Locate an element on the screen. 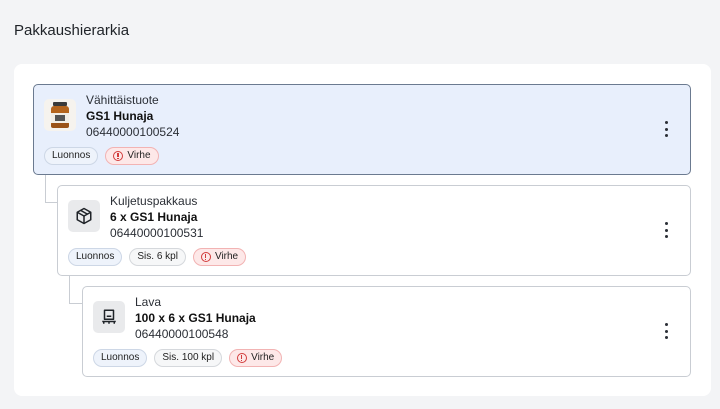 The width and height of the screenshot is (720, 409). product-name: 6 x GS1 Hunaja is located at coordinates (154, 217).